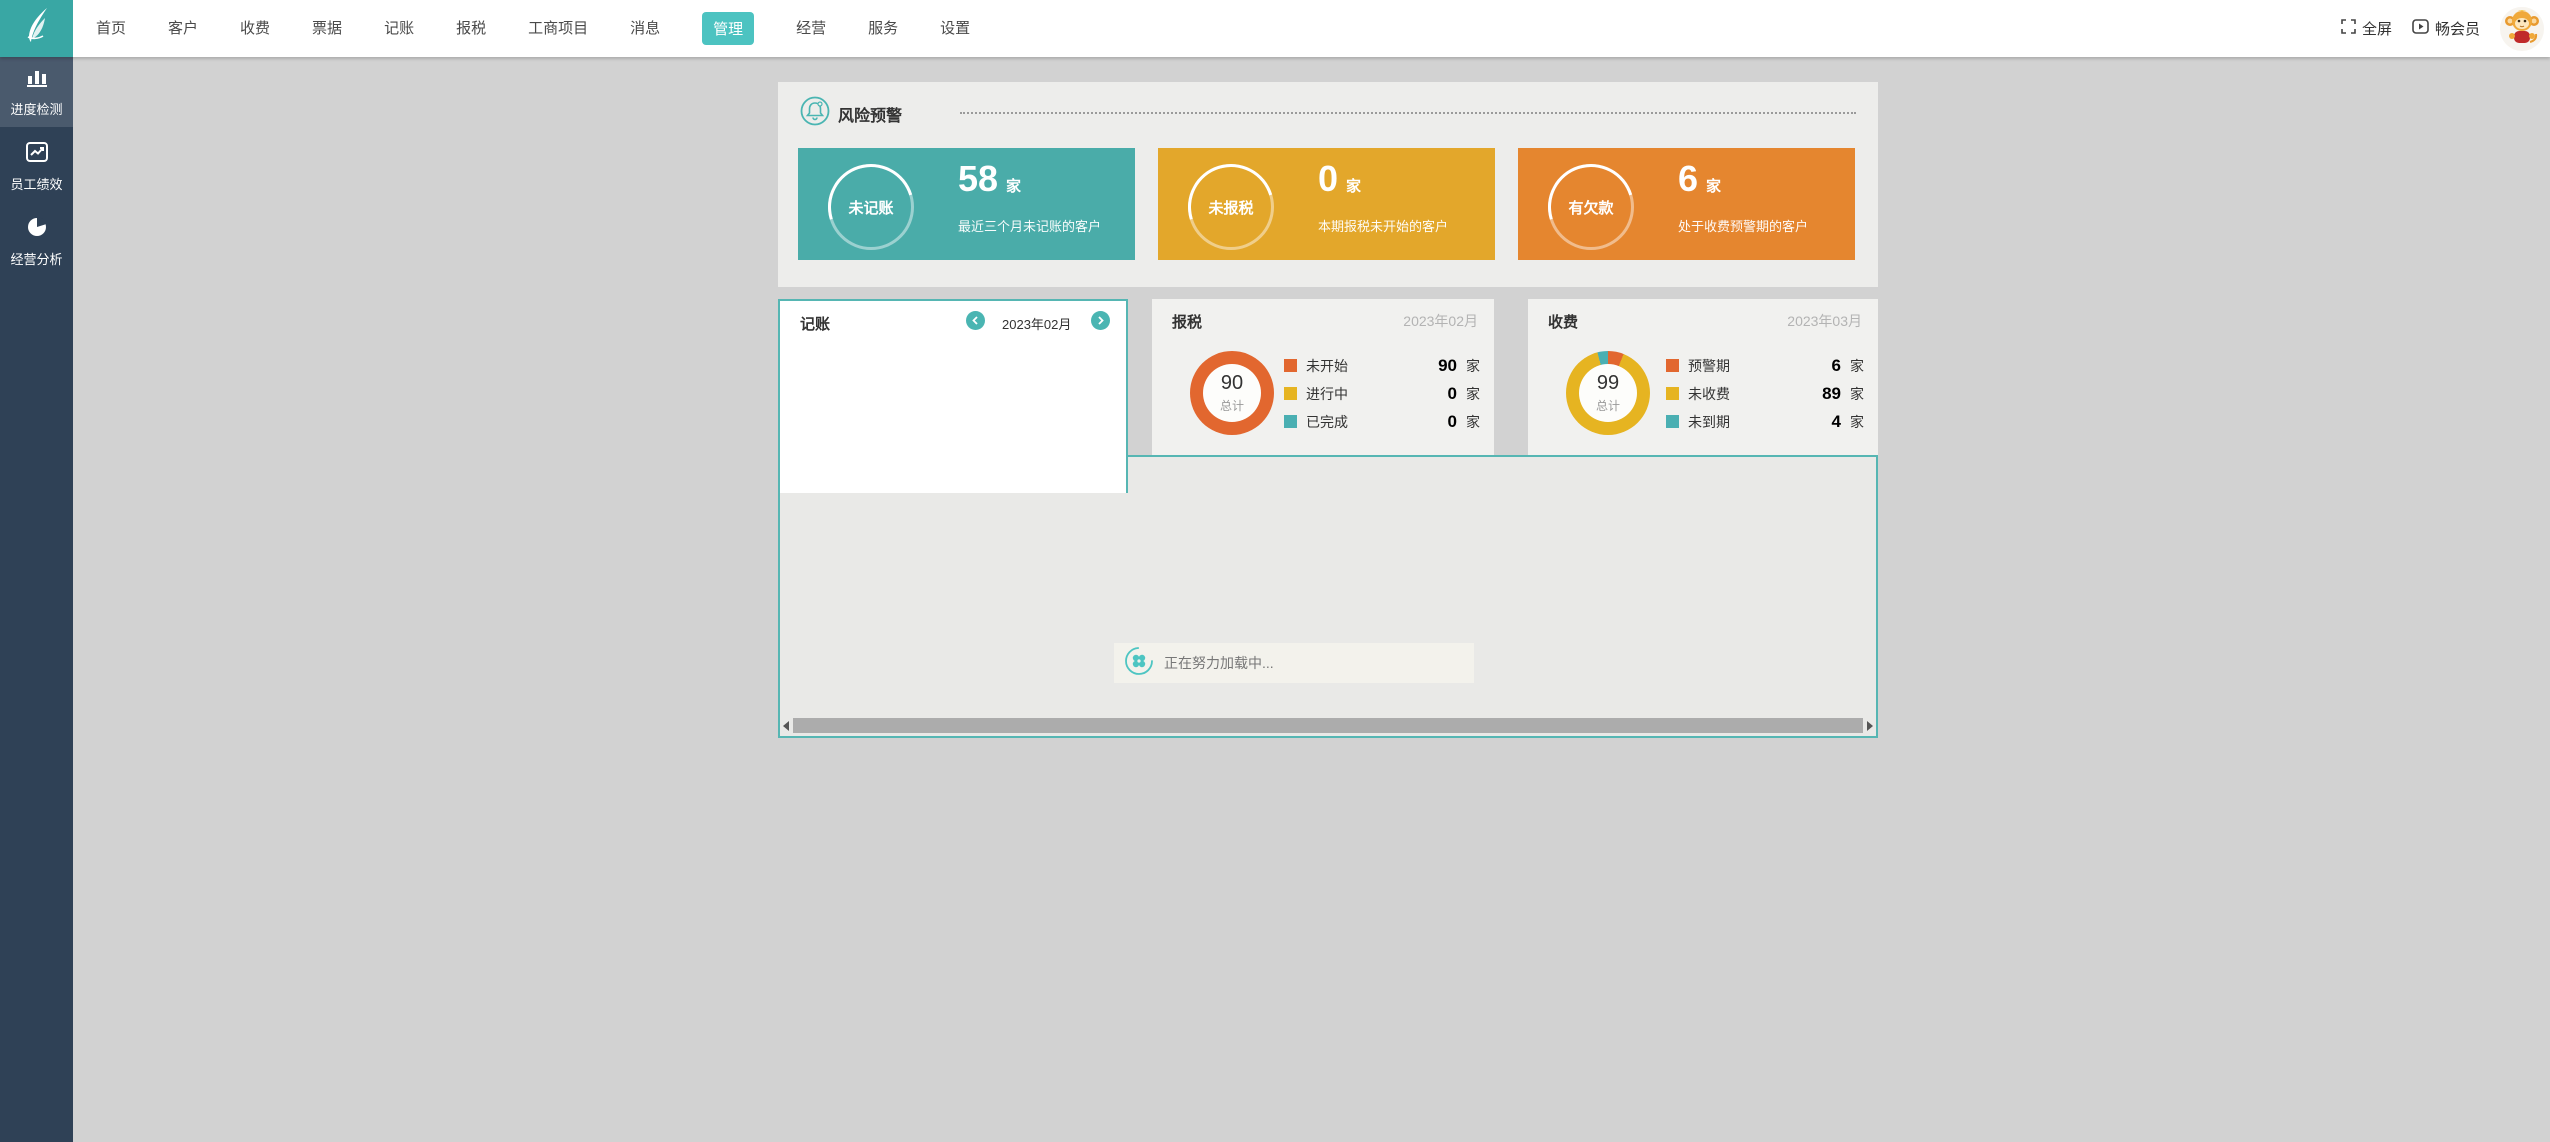 Image resolution: width=2550 pixels, height=1142 pixels. Describe the element at coordinates (1824, 321) in the screenshot. I see `tab-period: 2023年03月` at that location.